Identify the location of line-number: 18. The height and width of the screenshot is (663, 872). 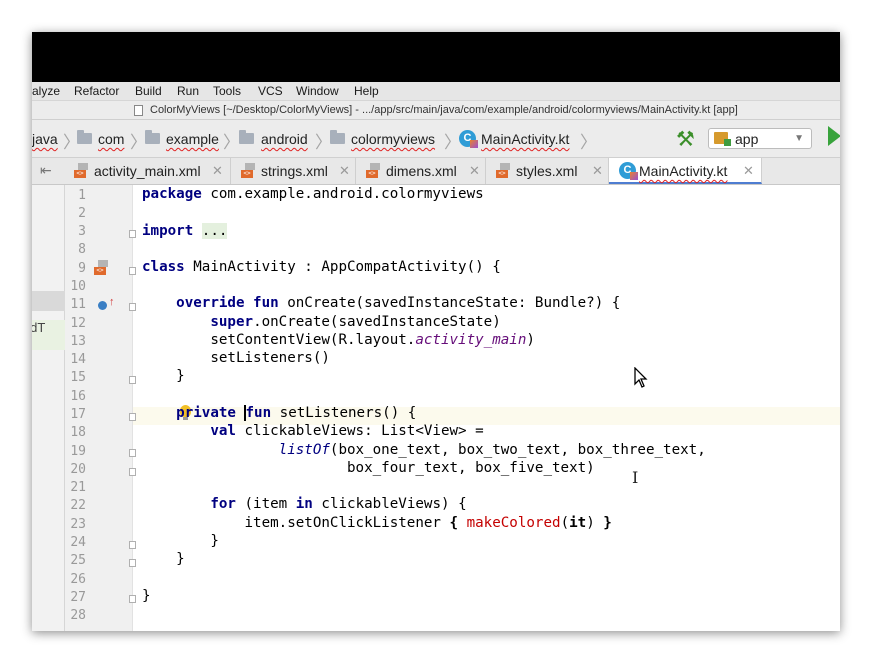
(78, 432).